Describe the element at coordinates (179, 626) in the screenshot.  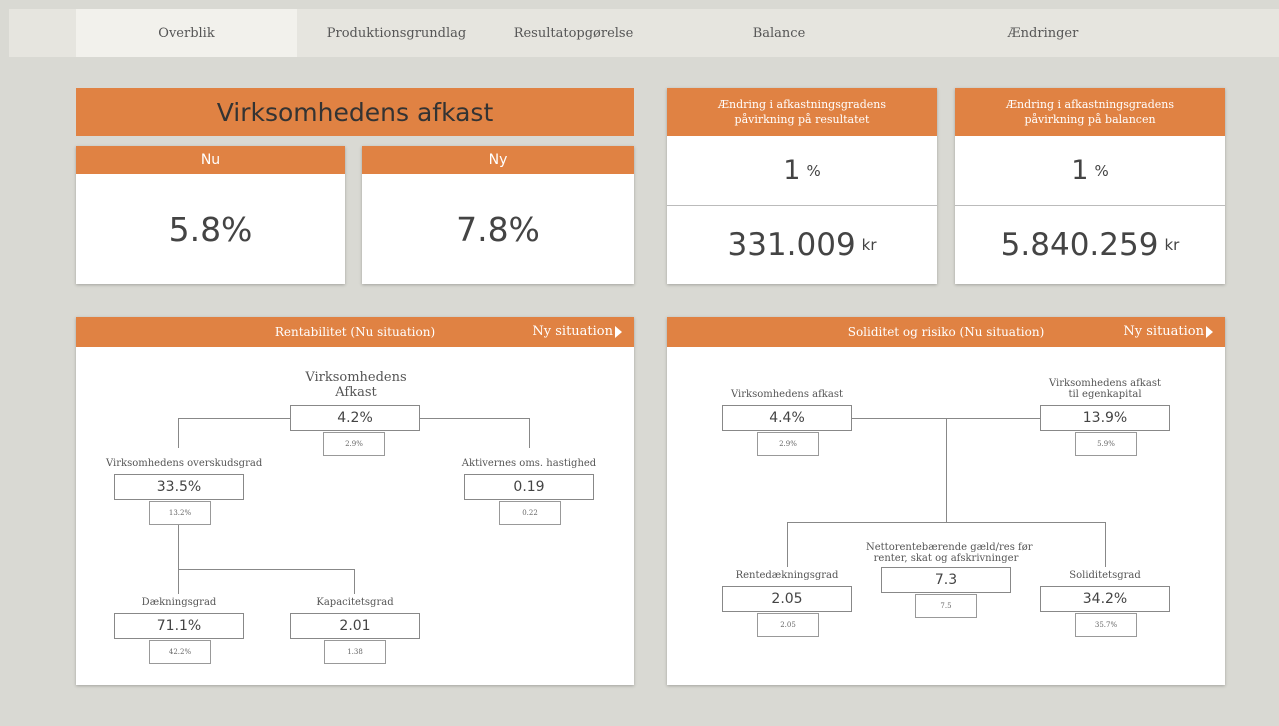
I see `rent-daekning-value: 71.1%` at that location.